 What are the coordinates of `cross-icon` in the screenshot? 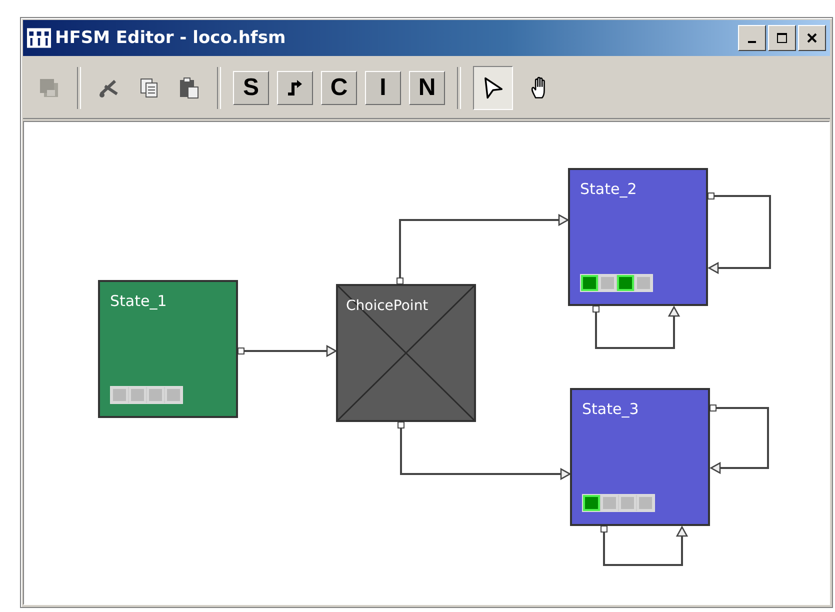 It's located at (406, 353).